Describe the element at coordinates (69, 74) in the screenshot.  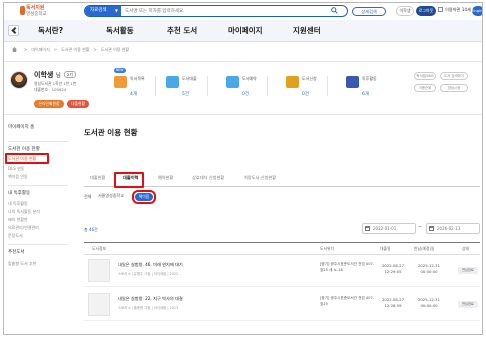
I see `level-badge: 2기` at that location.